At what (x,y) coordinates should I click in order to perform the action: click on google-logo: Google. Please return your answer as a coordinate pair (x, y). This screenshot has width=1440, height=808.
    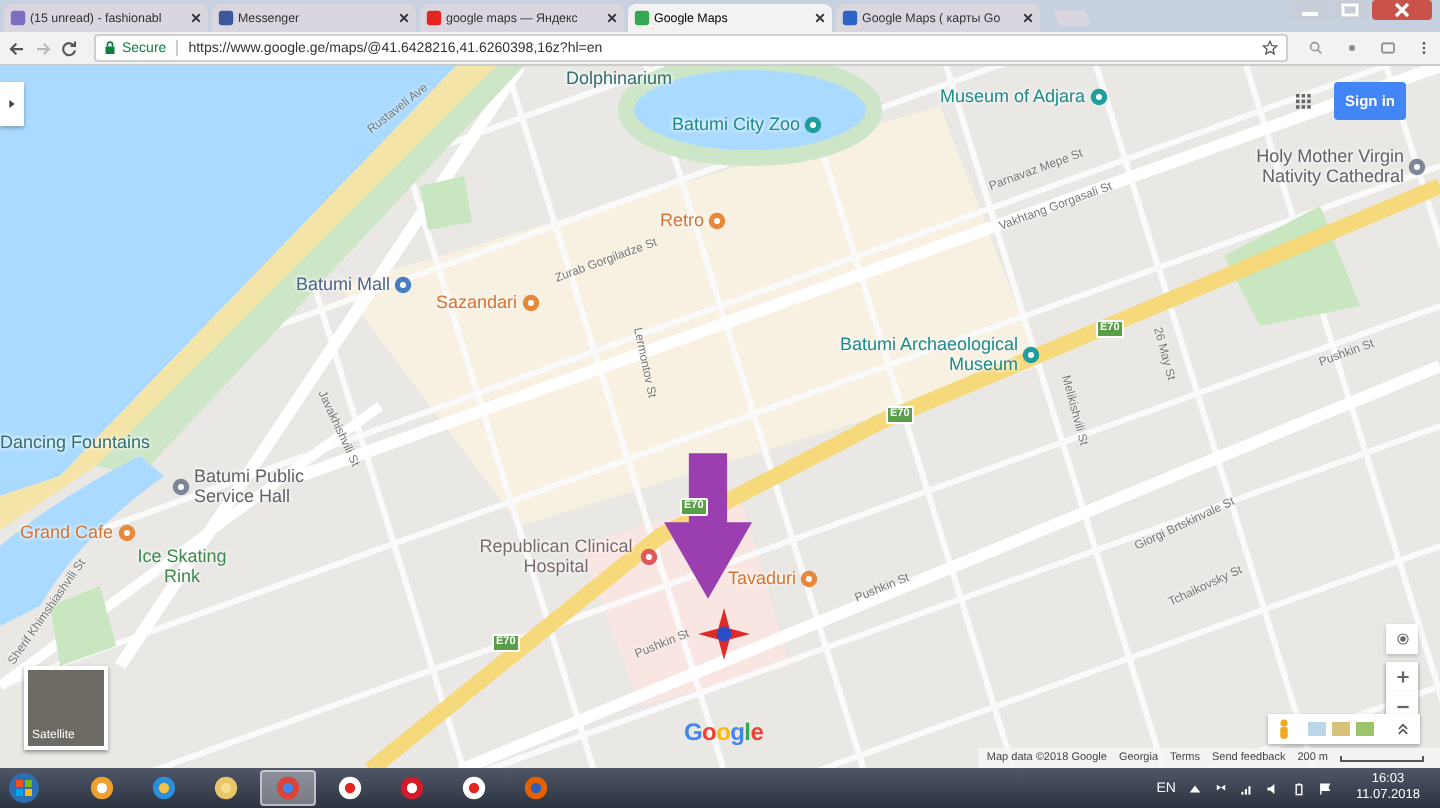
    Looking at the image, I should click on (724, 732).